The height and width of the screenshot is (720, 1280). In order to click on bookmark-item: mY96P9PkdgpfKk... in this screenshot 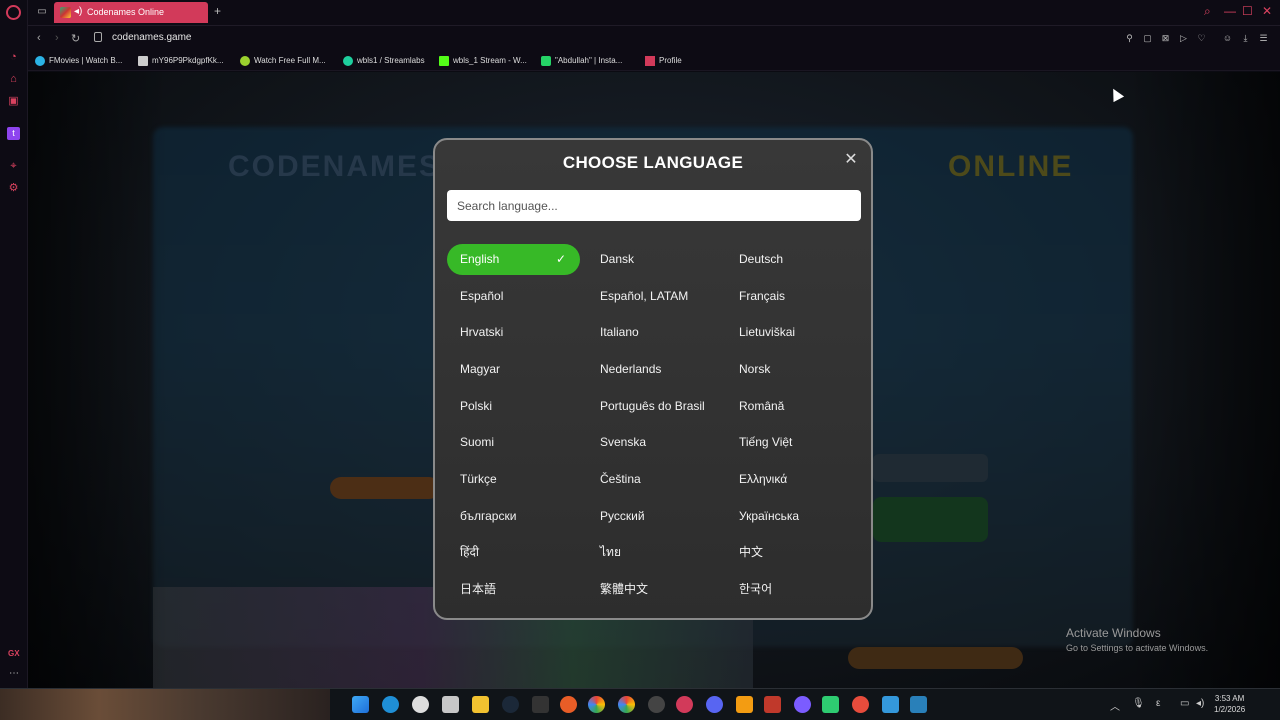, I will do `click(181, 61)`.